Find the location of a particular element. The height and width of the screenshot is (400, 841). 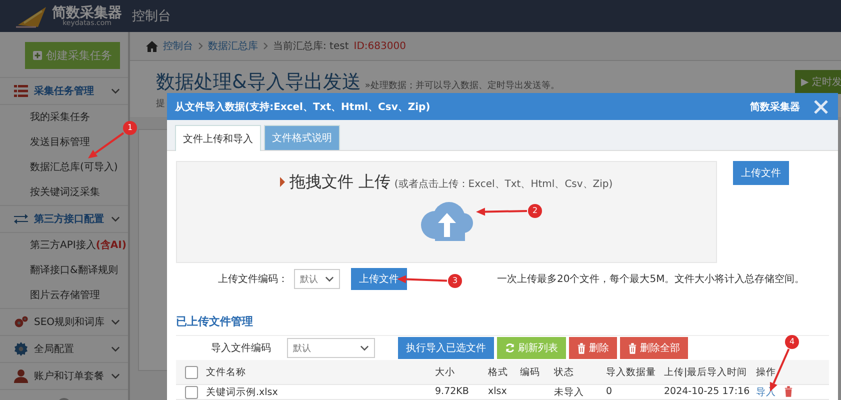

section-title: 已上传文件管理 is located at coordinates (502, 325).